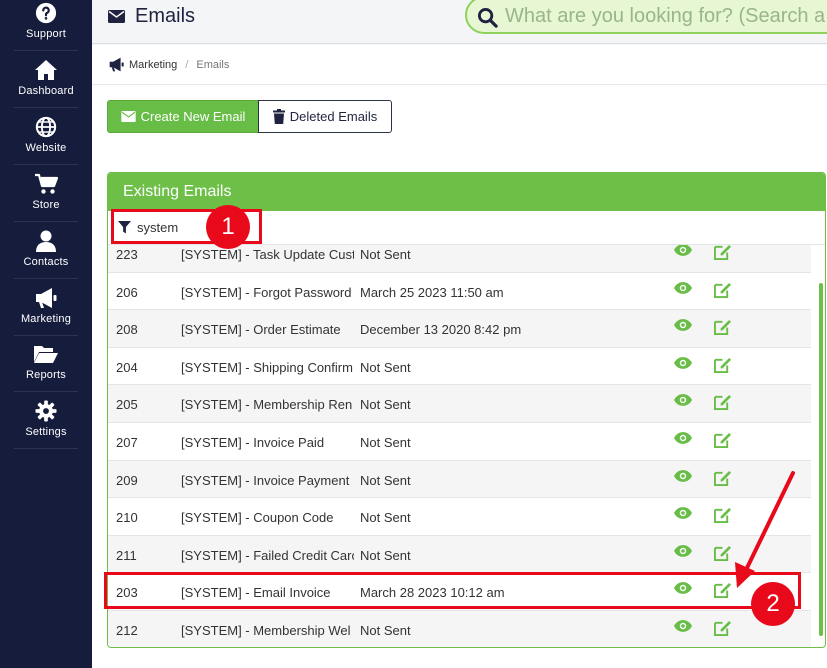  Describe the element at coordinates (127, 254) in the screenshot. I see `email-id: 223` at that location.